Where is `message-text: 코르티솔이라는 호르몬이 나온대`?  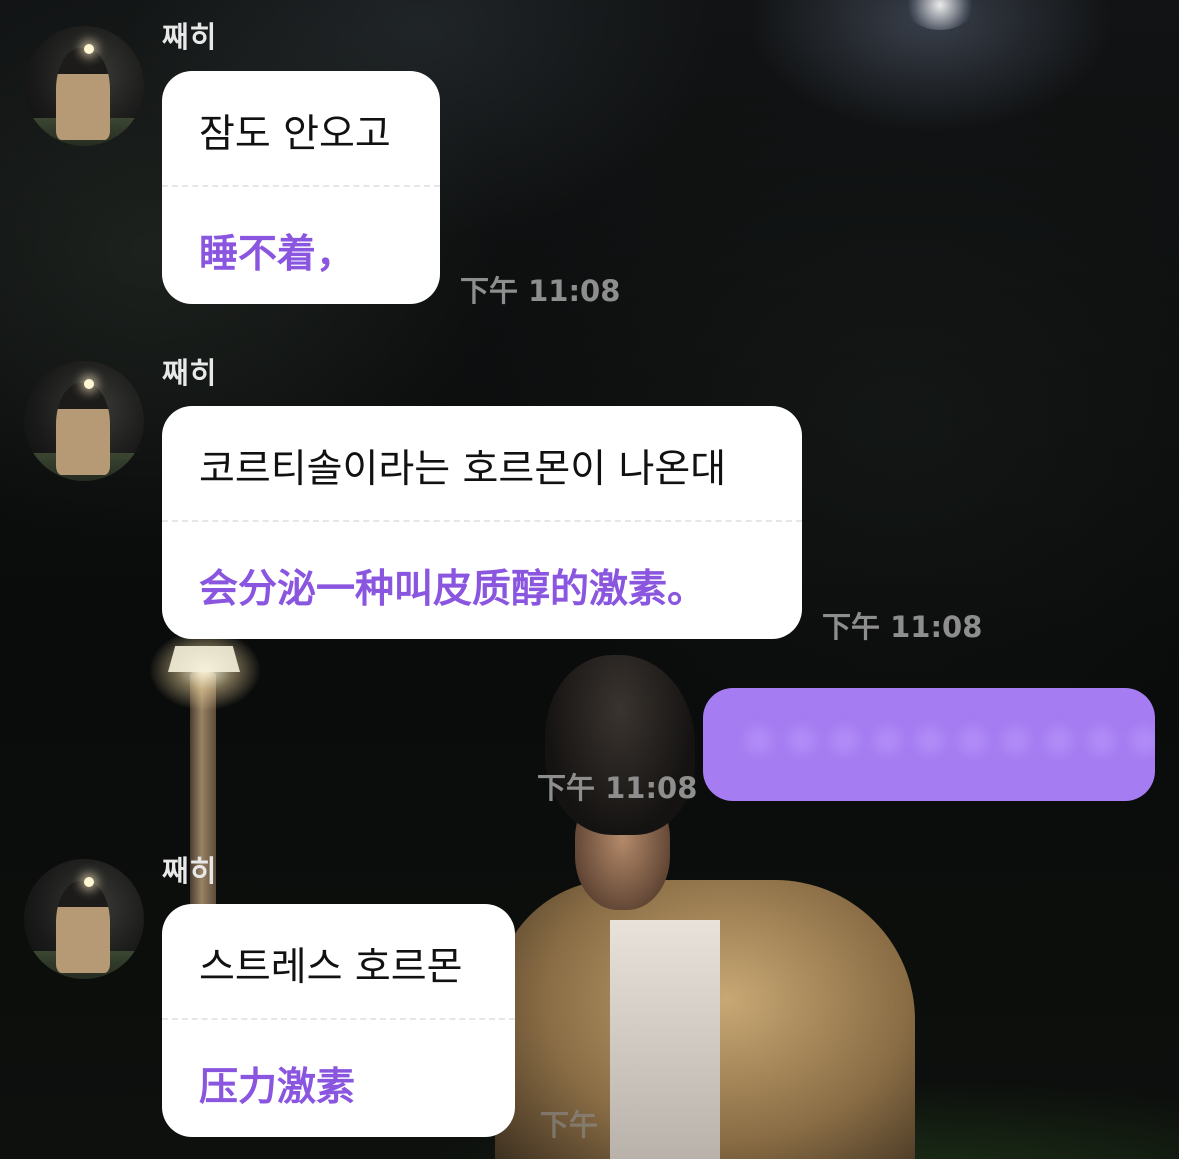
message-text: 코르티솔이라는 호르몬이 나온대 is located at coordinates (463, 469).